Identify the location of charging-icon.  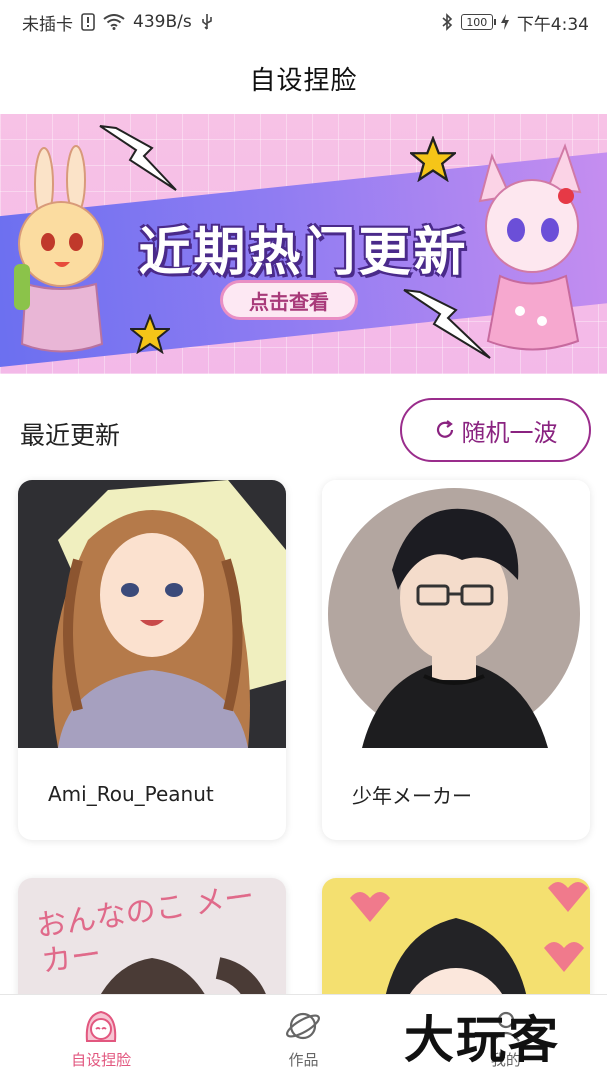
(504, 22).